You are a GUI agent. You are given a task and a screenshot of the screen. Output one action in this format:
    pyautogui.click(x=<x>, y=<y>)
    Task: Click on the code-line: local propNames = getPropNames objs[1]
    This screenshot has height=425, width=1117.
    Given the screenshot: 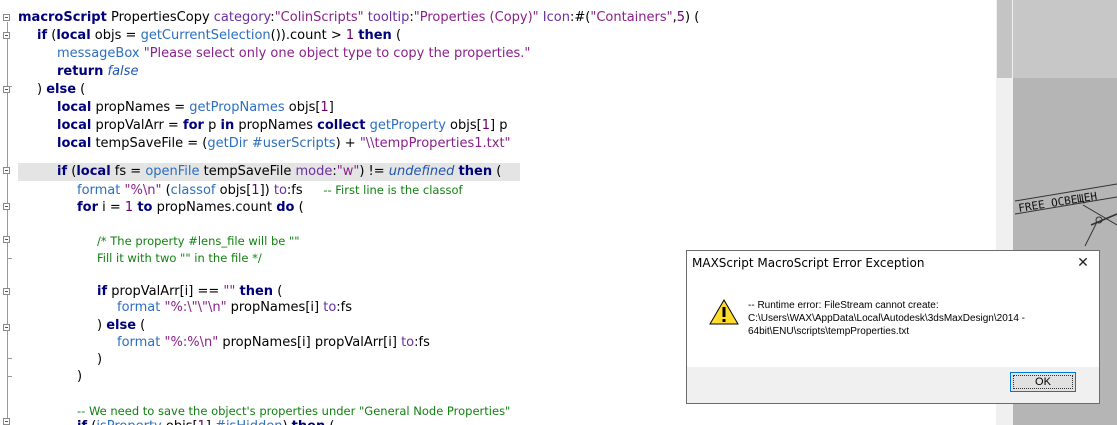 What is the action you would take?
    pyautogui.click(x=195, y=107)
    